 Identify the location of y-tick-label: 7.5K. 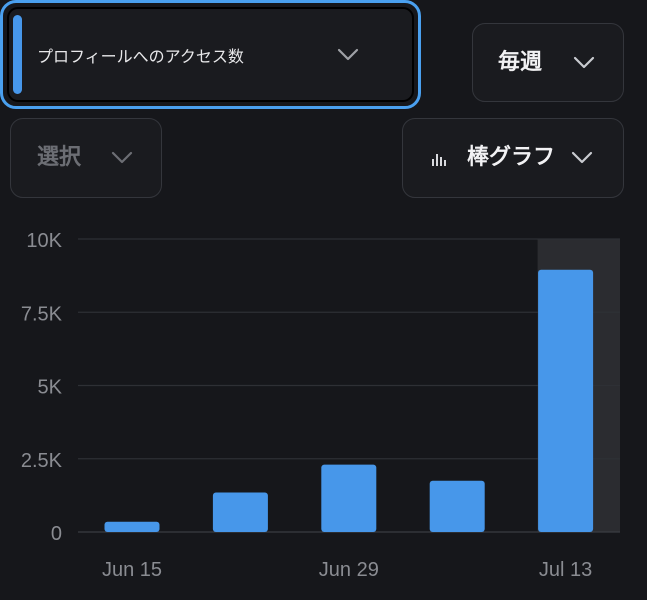
(42, 314).